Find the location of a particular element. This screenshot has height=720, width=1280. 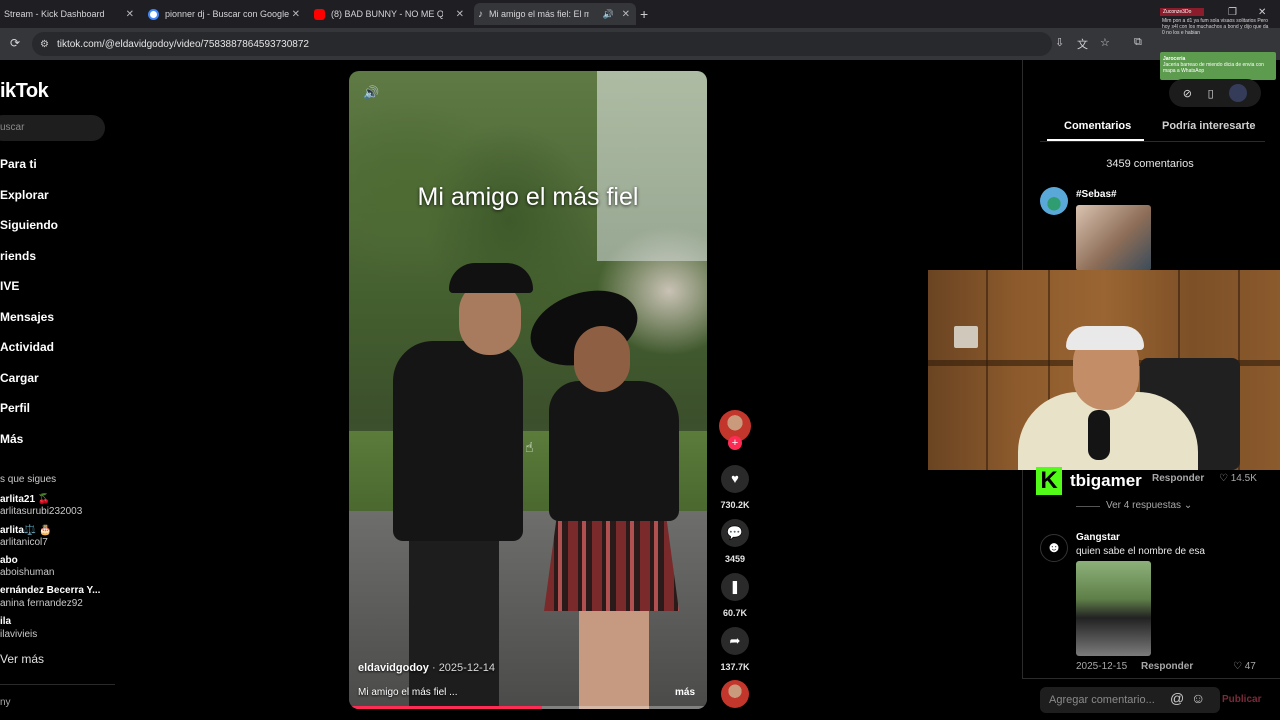

account-name: ila is located at coordinates (5, 621).